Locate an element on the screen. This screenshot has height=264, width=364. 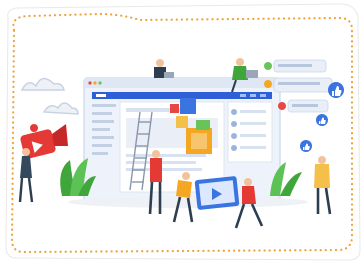
blue-block is located at coordinates (188, 106).